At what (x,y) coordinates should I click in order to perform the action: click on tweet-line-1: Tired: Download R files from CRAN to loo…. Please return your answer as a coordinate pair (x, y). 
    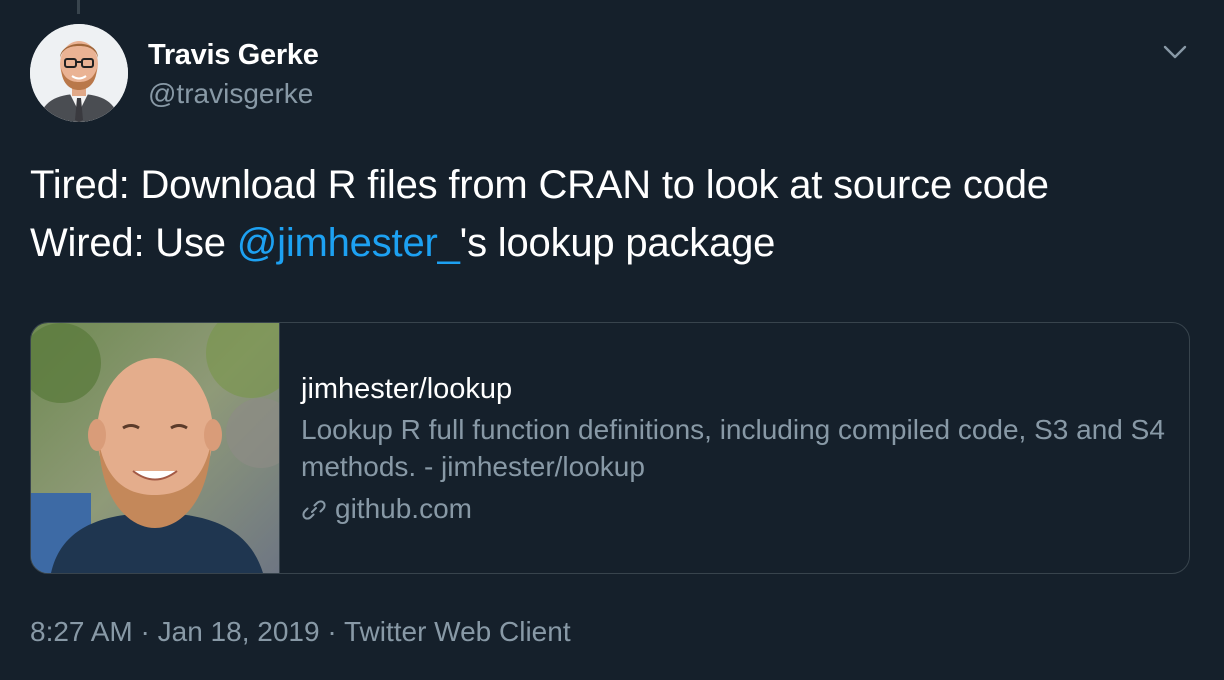
    Looking at the image, I should click on (539, 185).